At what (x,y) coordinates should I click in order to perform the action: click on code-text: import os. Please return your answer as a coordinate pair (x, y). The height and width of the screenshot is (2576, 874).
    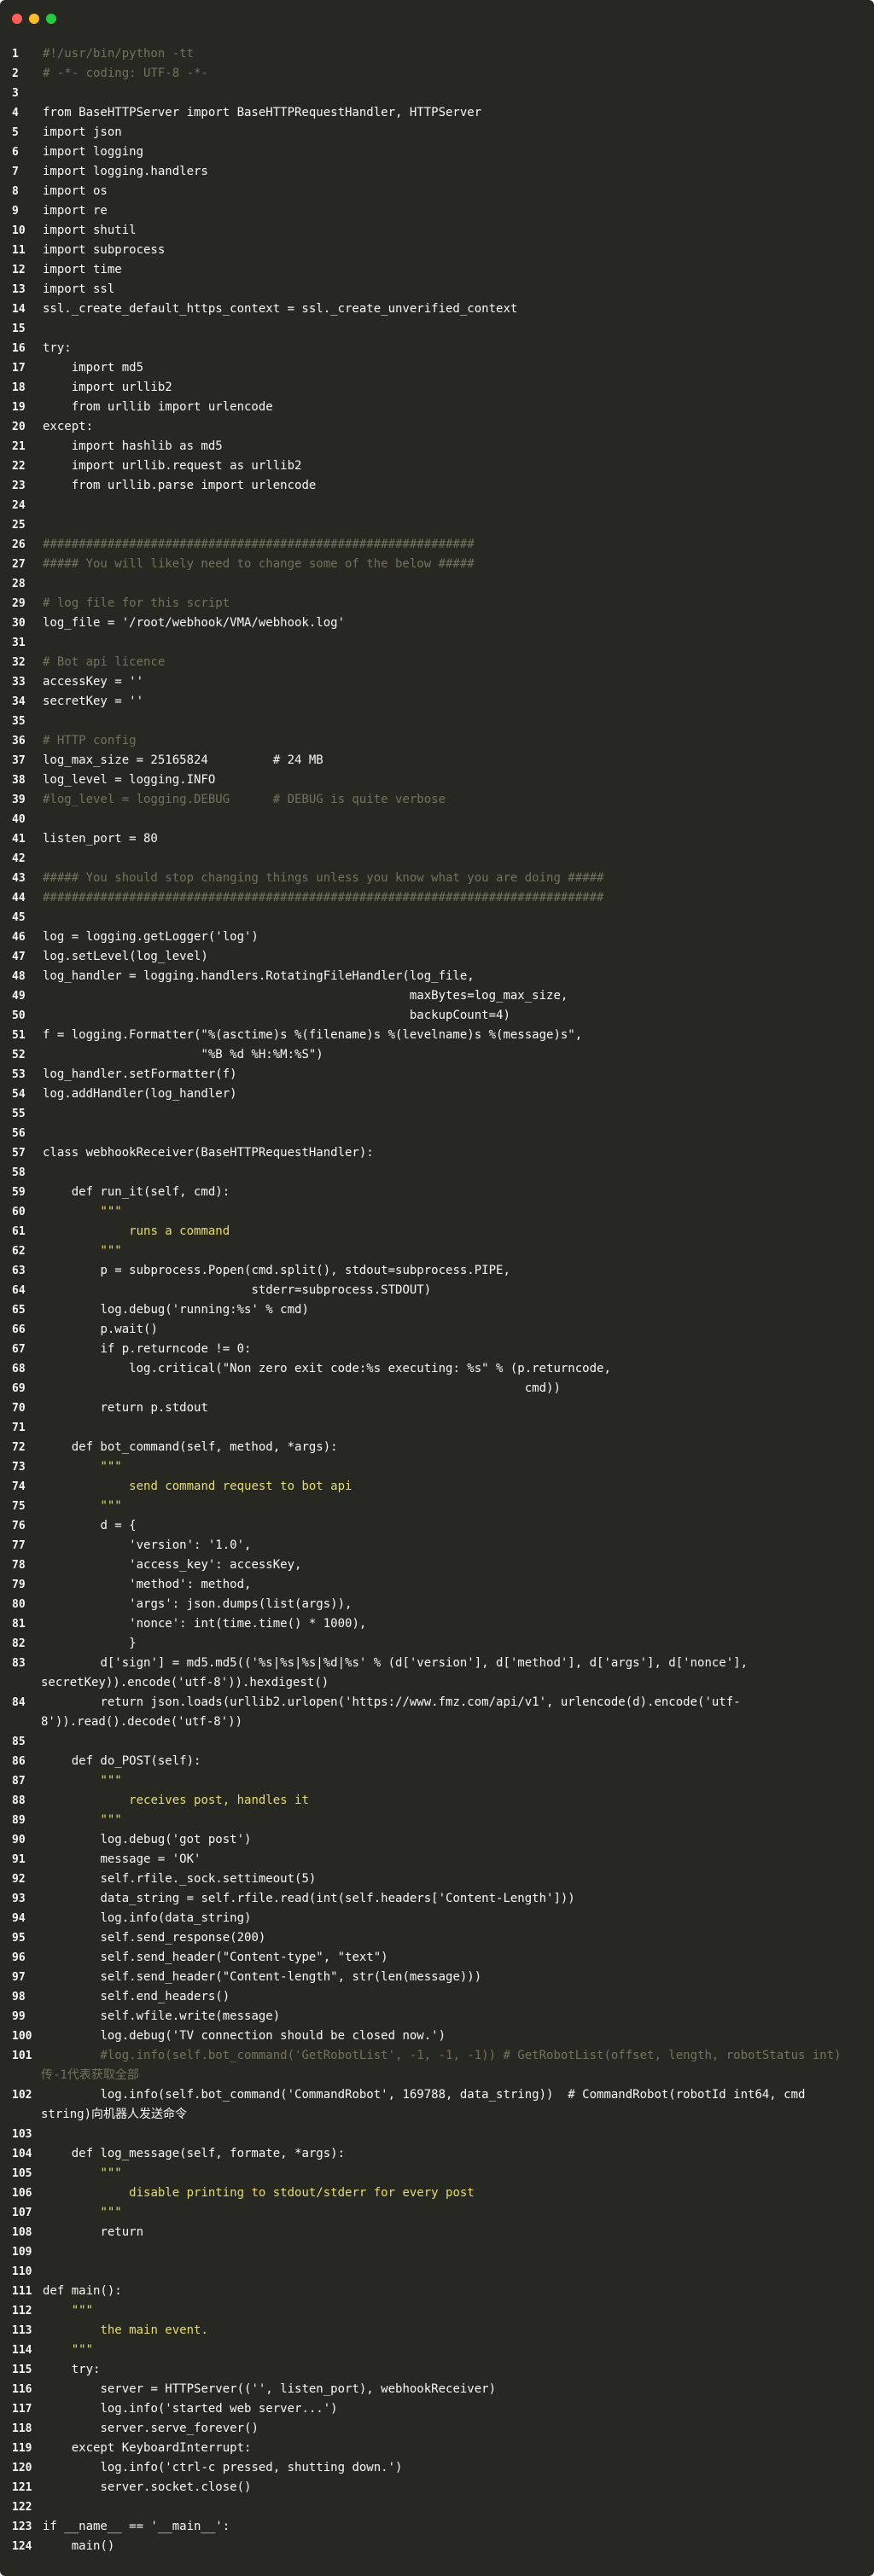
    Looking at the image, I should click on (75, 191).